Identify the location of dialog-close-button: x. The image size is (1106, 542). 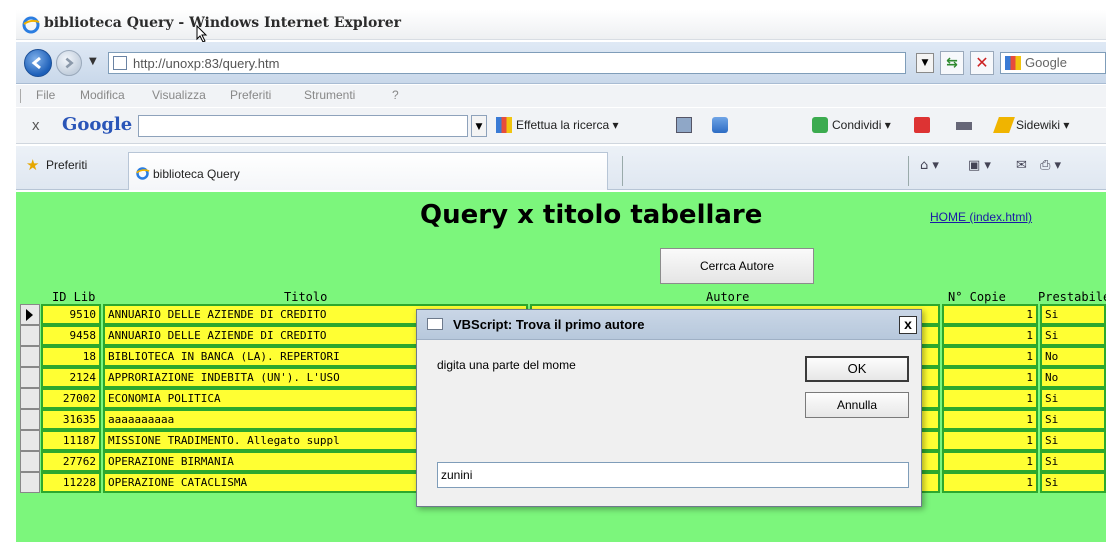
(908, 325).